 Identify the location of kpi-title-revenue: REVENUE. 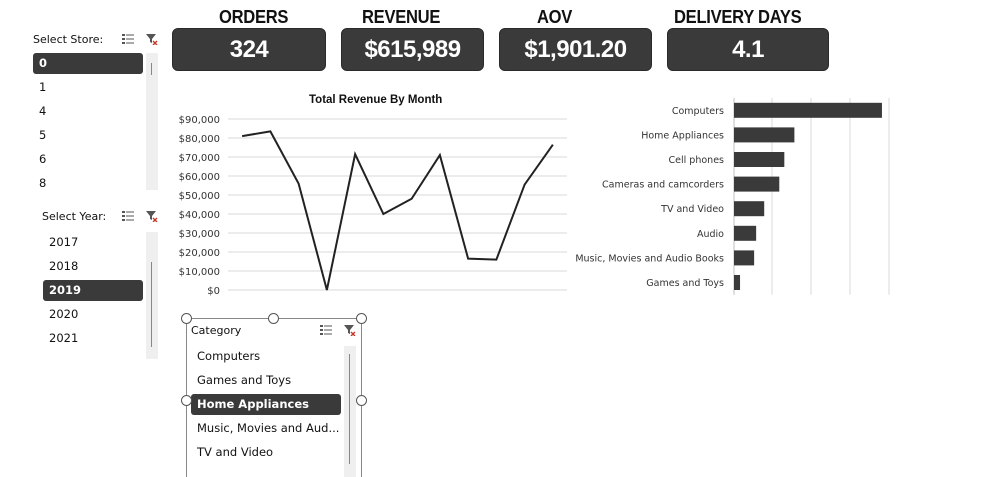
(401, 17).